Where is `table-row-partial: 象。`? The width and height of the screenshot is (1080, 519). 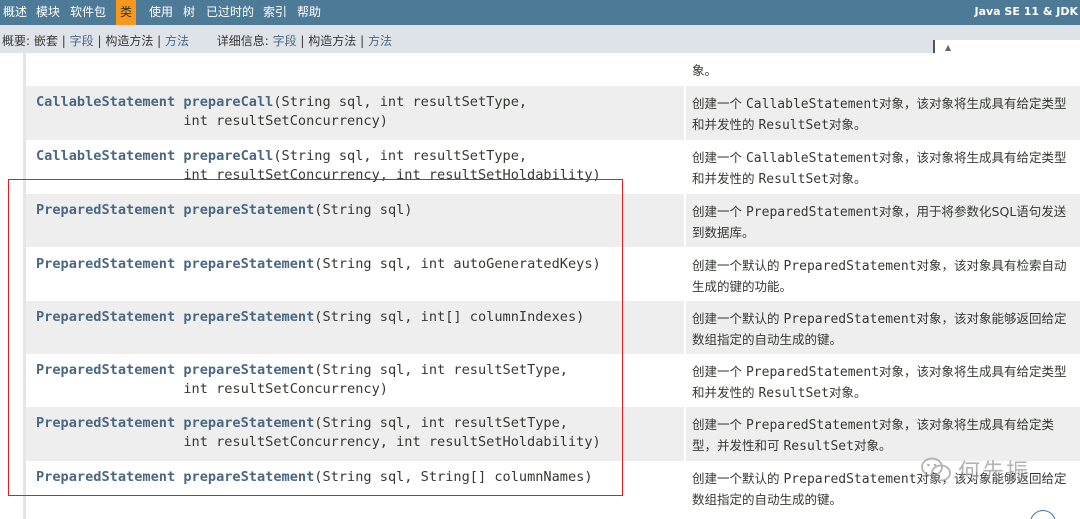
table-row-partial: 象。 is located at coordinates (553, 69).